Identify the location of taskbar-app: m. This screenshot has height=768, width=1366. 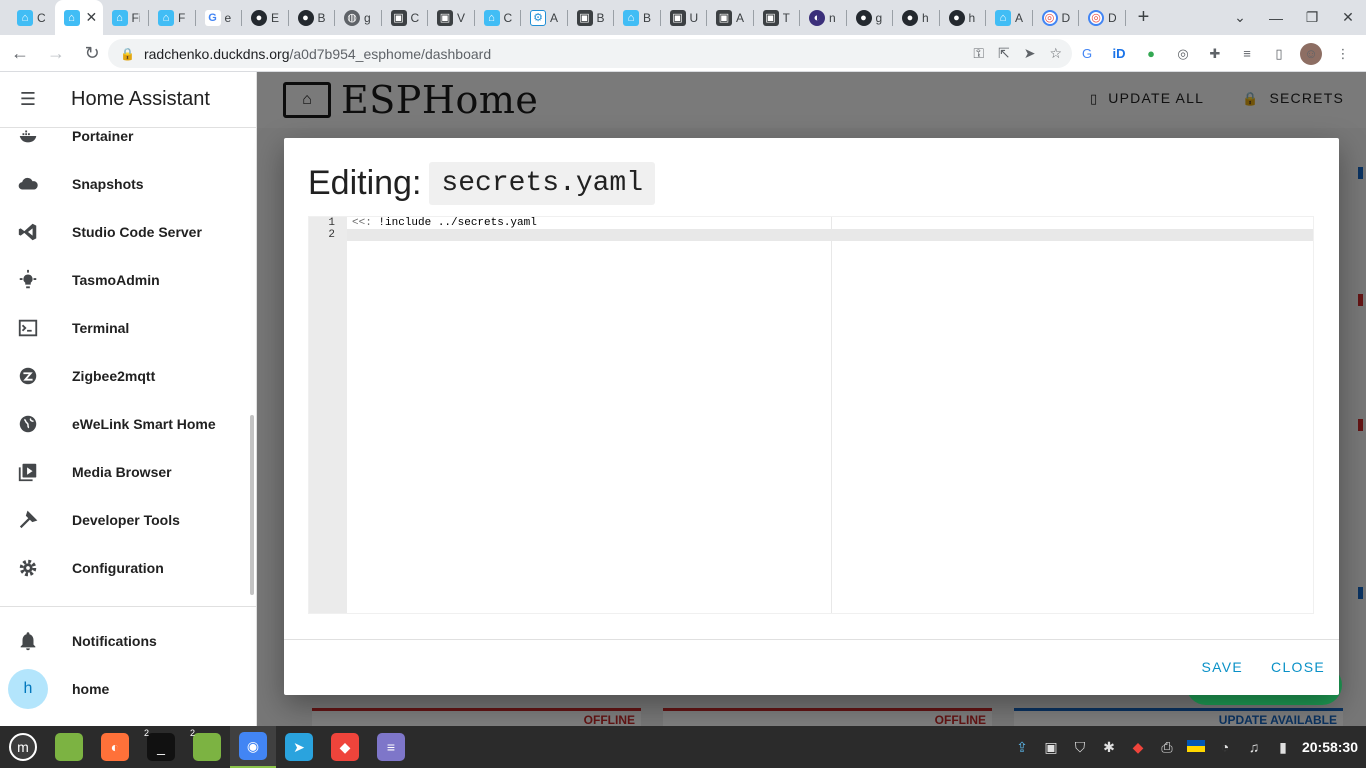
(23, 747).